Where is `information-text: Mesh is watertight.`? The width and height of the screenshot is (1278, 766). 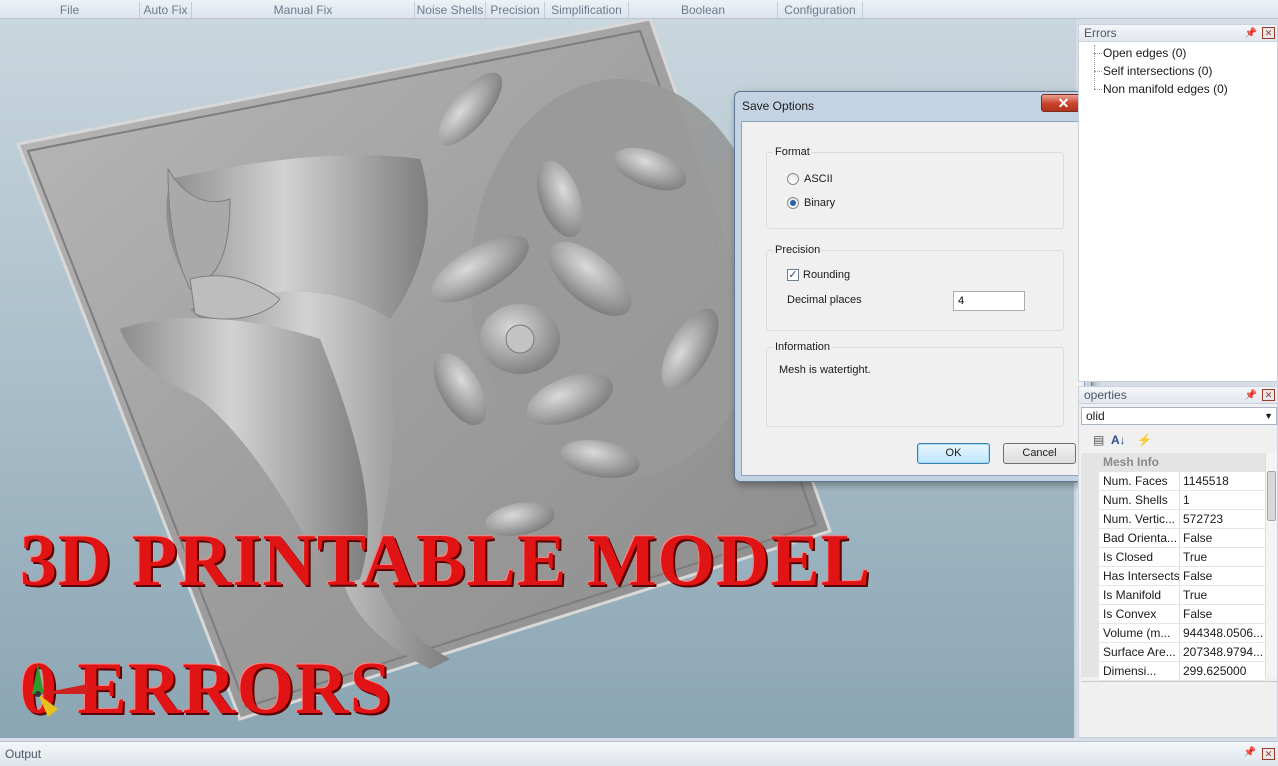 information-text: Mesh is watertight. is located at coordinates (825, 370).